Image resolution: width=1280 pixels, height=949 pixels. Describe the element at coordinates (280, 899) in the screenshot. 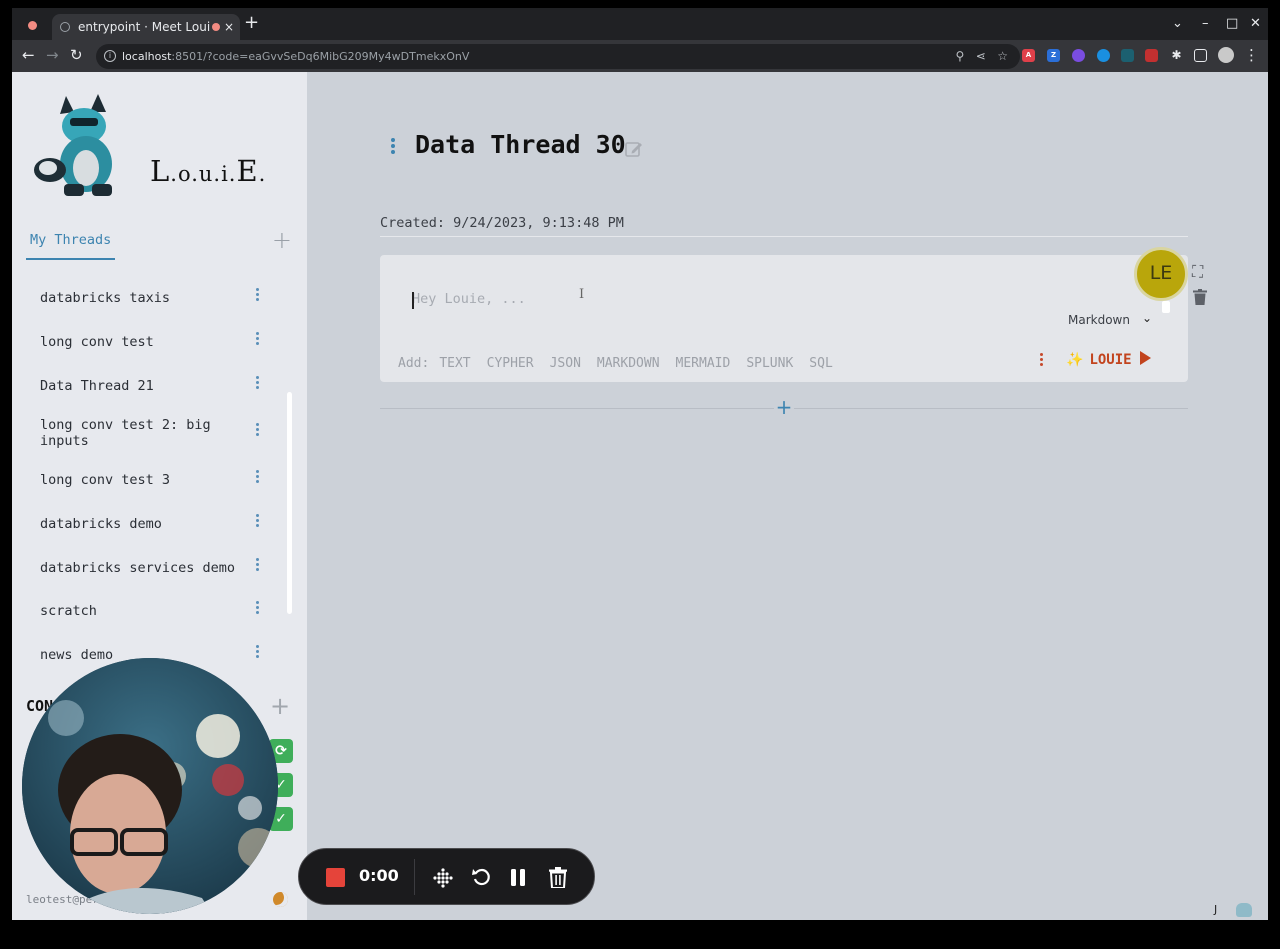

I see `dark-mode-icon` at that location.